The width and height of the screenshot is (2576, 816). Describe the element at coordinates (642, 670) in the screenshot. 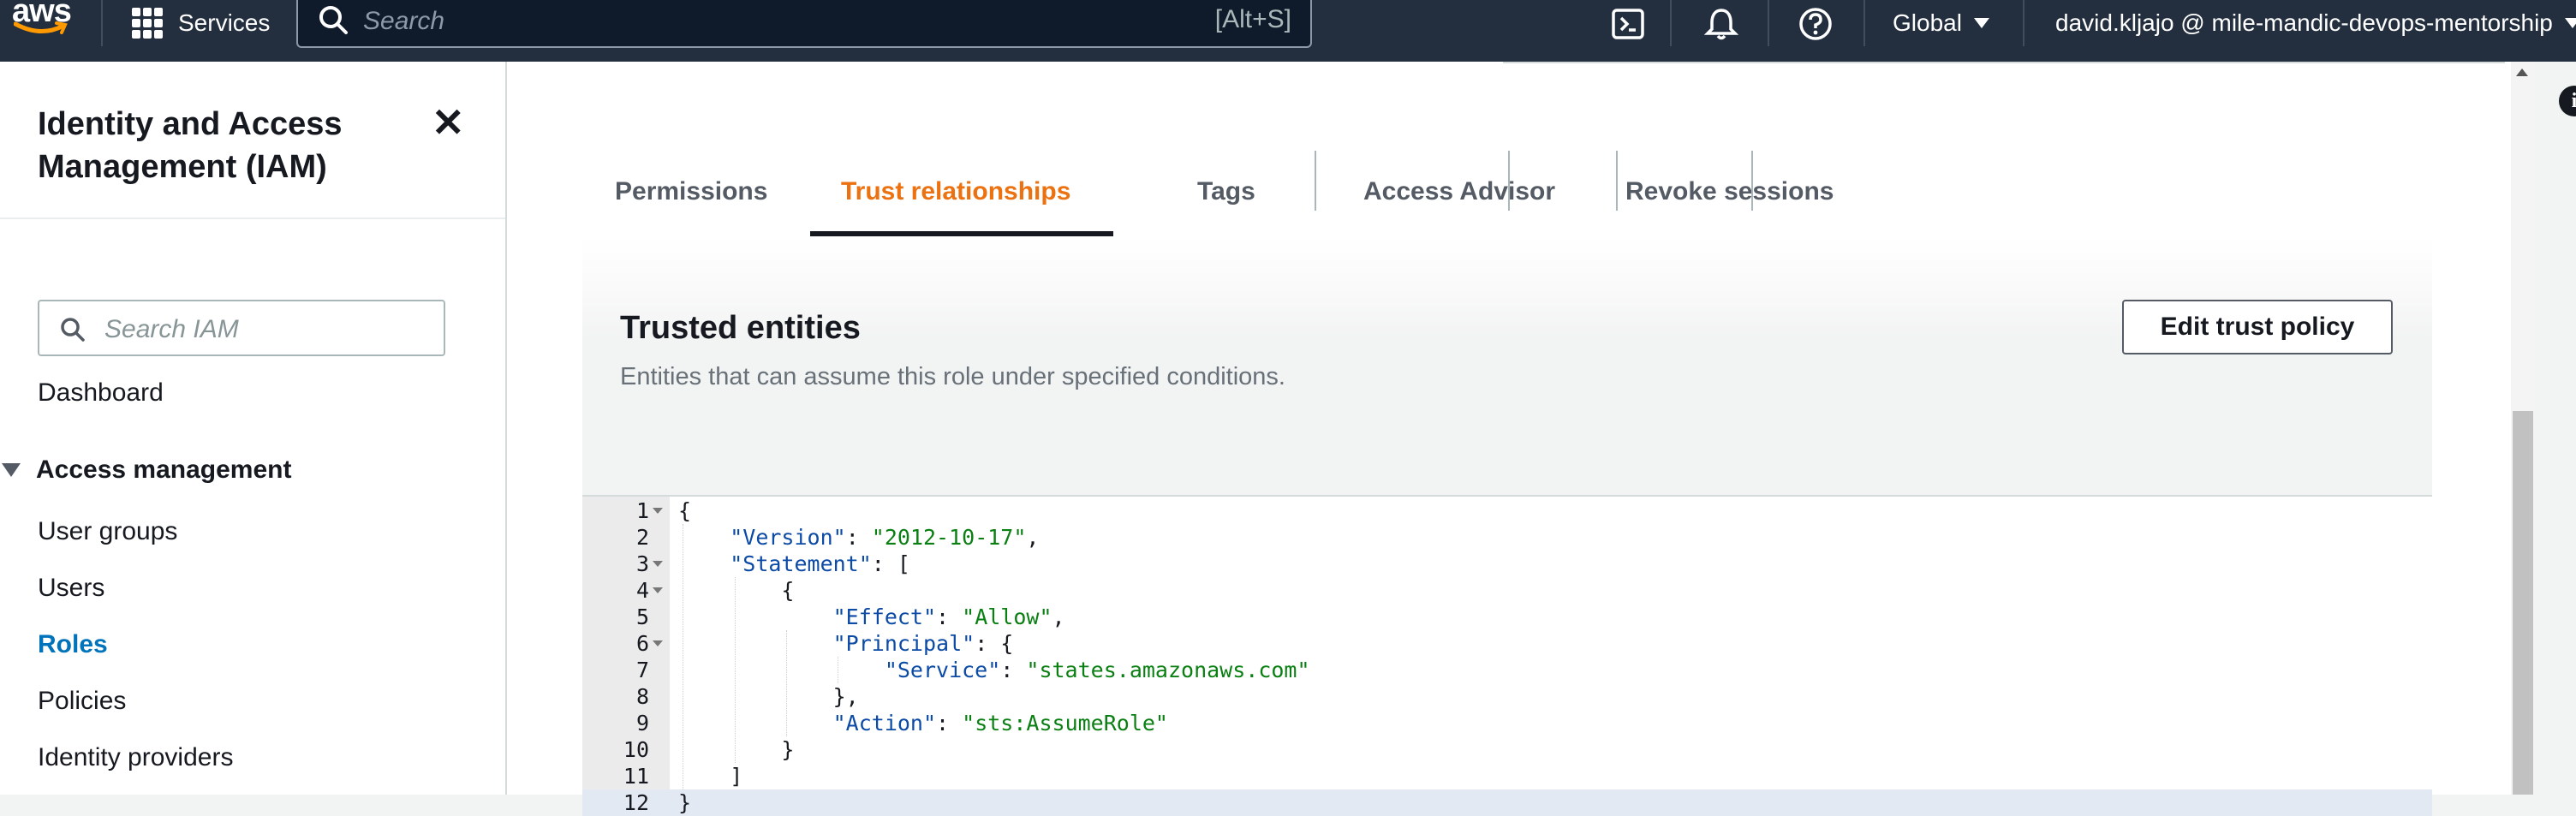

I see `line-number: 7` at that location.